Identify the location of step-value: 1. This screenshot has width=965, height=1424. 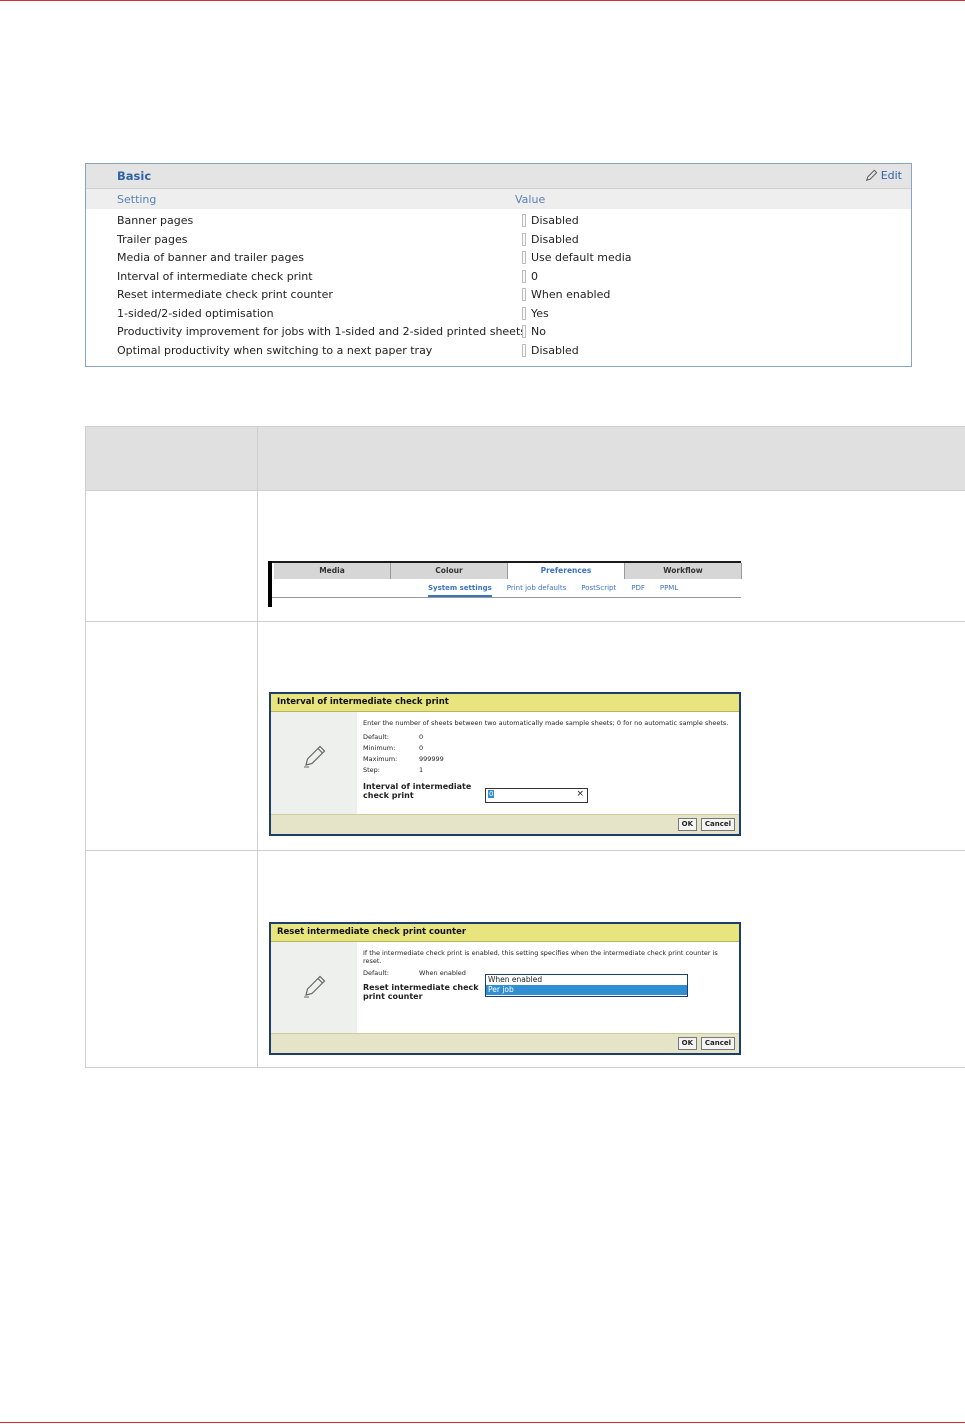
(421, 770).